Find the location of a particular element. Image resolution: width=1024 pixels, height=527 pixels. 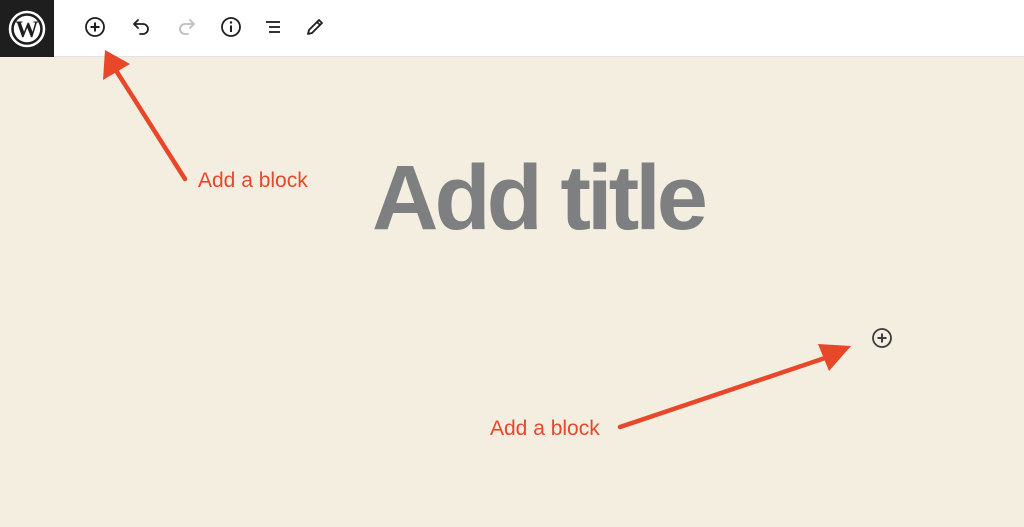

details-button is located at coordinates (231, 27).